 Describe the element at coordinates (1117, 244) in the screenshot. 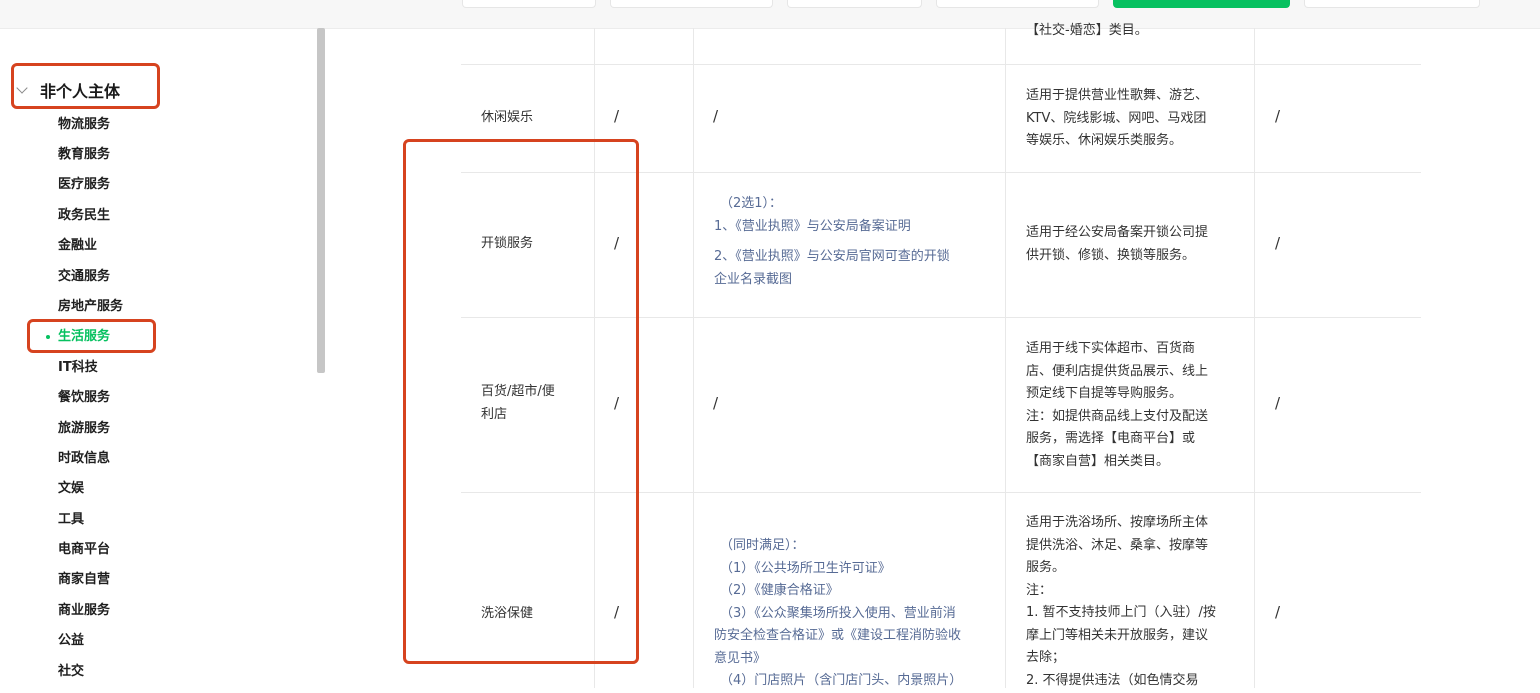

I see `table-cell-description: 适用于经公安局备案开锁公司提 供开锁、修锁、换锁等服务。` at that location.